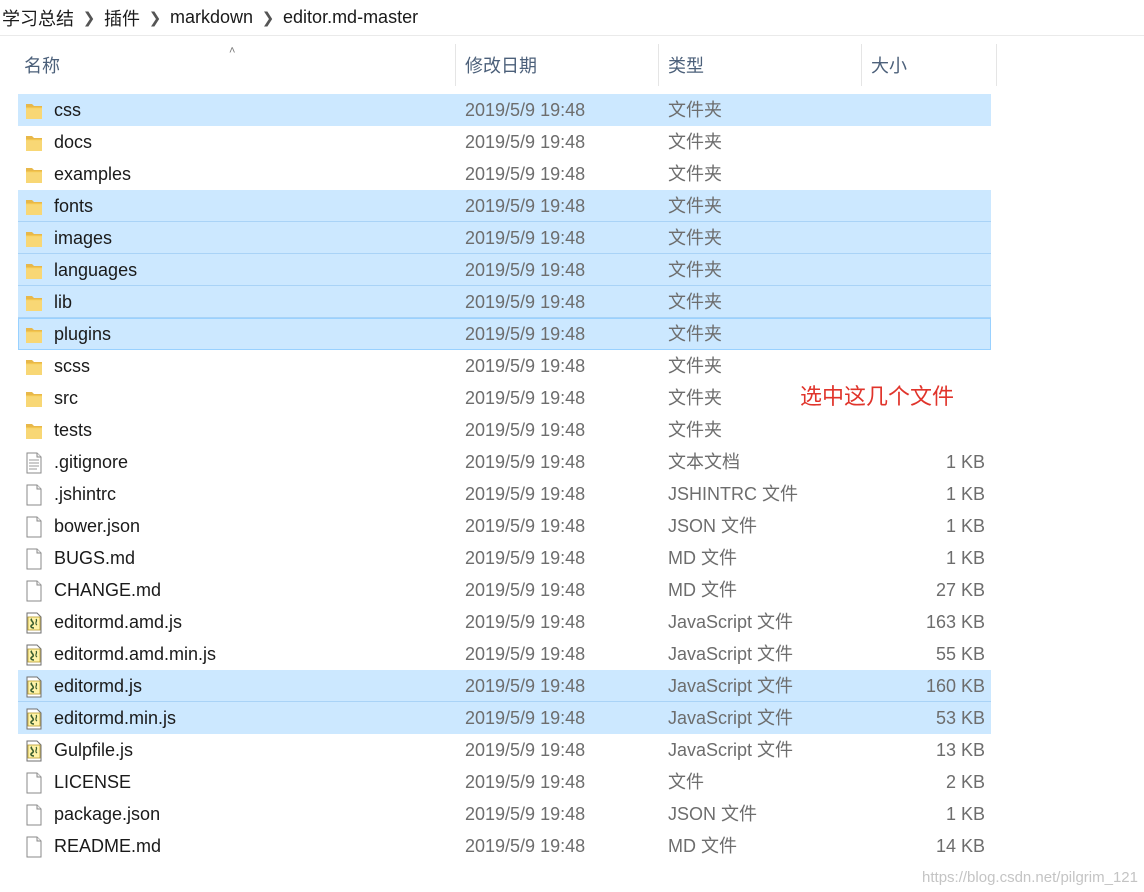  What do you see at coordinates (93, 782) in the screenshot?
I see `file-name: LICENSE` at bounding box center [93, 782].